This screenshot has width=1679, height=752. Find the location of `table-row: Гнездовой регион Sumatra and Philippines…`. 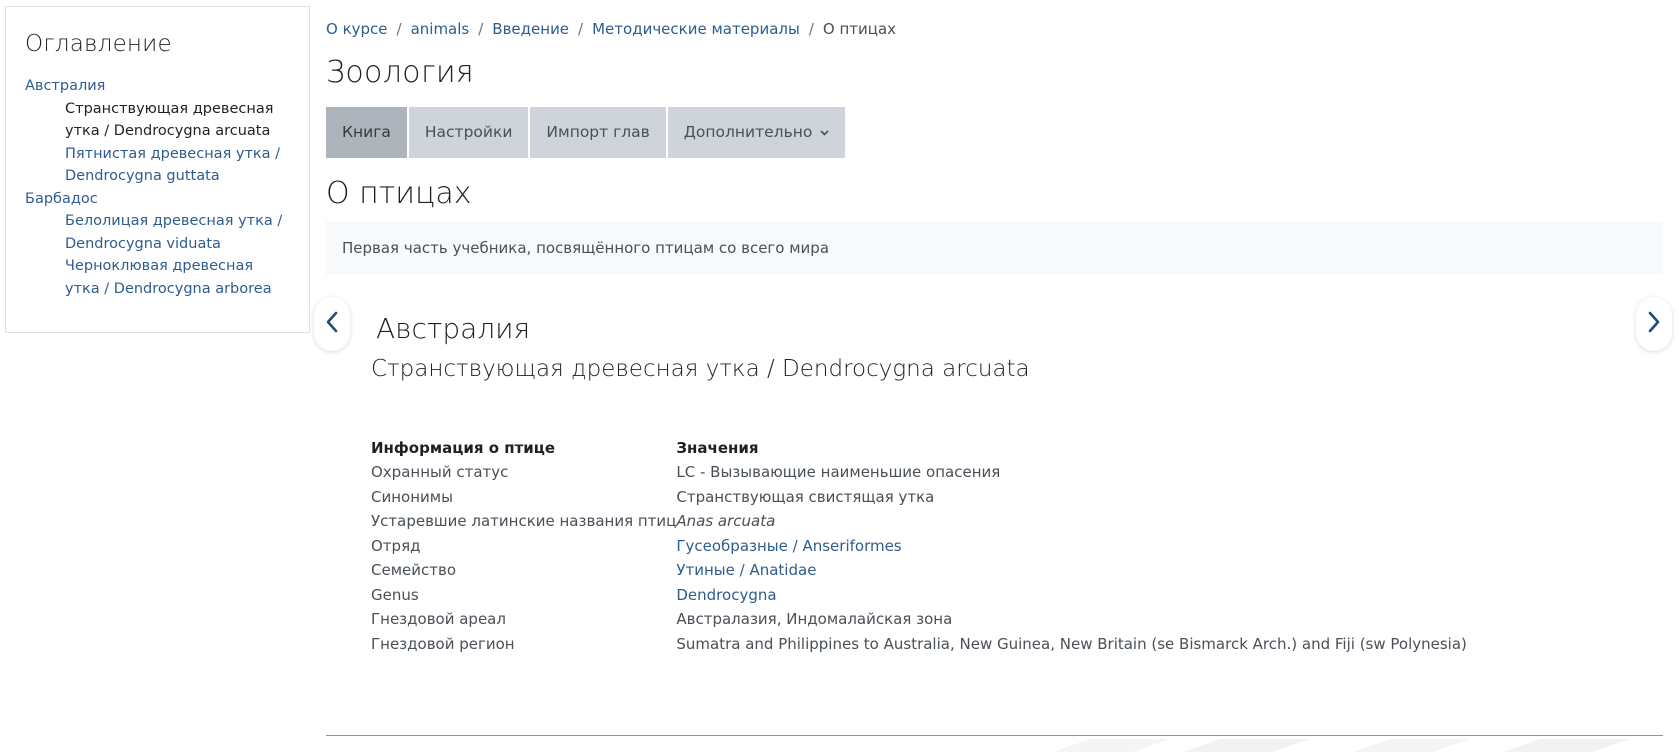

table-row: Гнездовой регион Sumatra and Philippines… is located at coordinates (919, 644).